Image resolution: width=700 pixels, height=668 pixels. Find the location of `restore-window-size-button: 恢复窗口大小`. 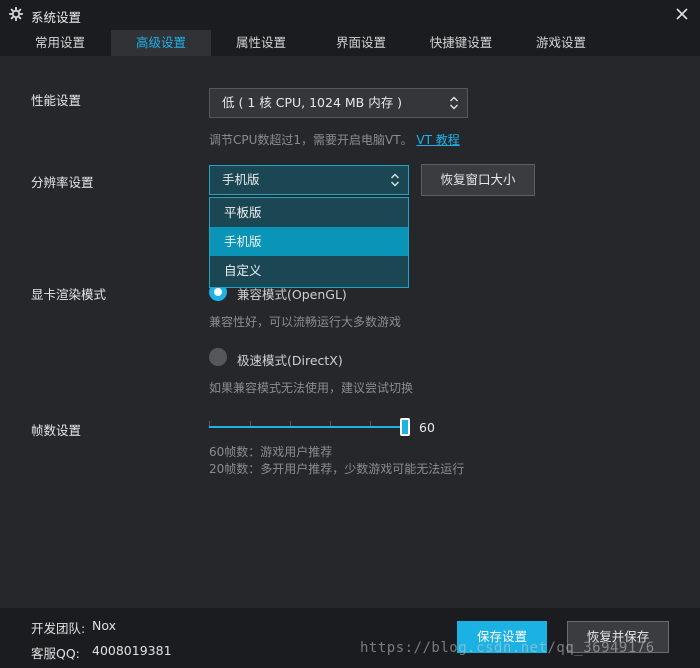

restore-window-size-button: 恢复窗口大小 is located at coordinates (478, 180).